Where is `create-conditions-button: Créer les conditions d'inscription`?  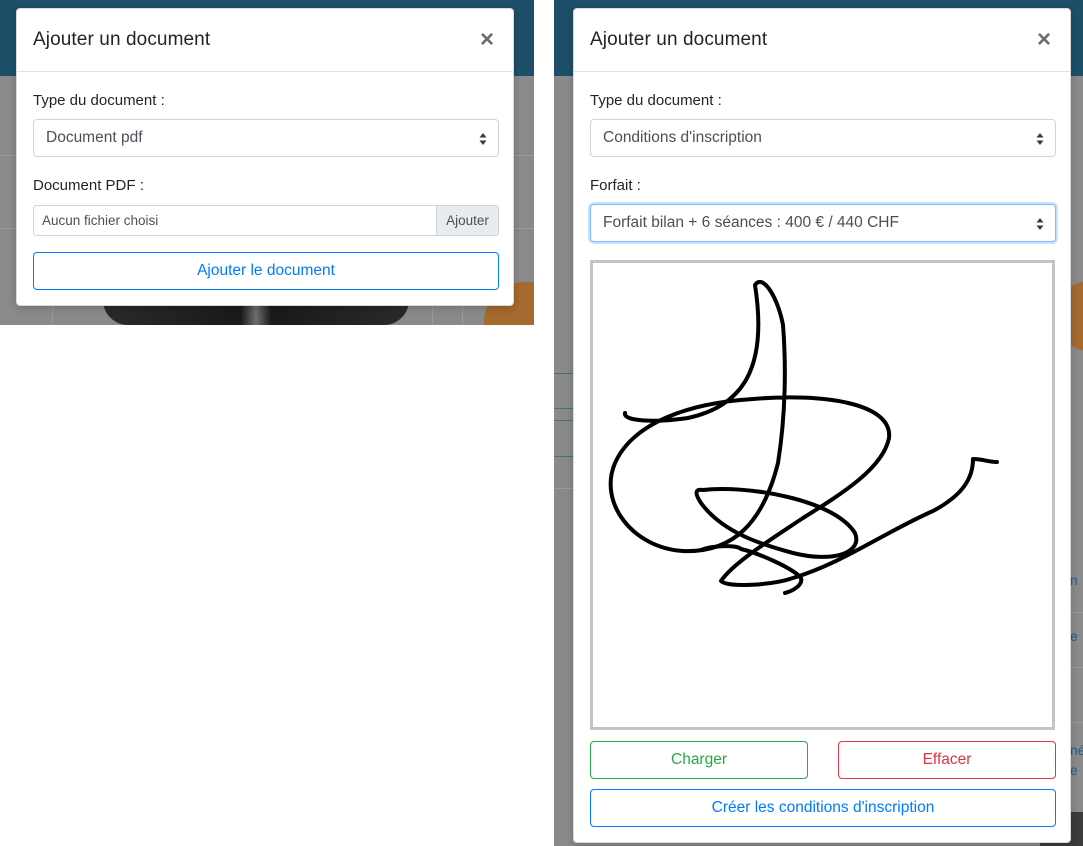
create-conditions-button: Créer les conditions d'inscription is located at coordinates (823, 808).